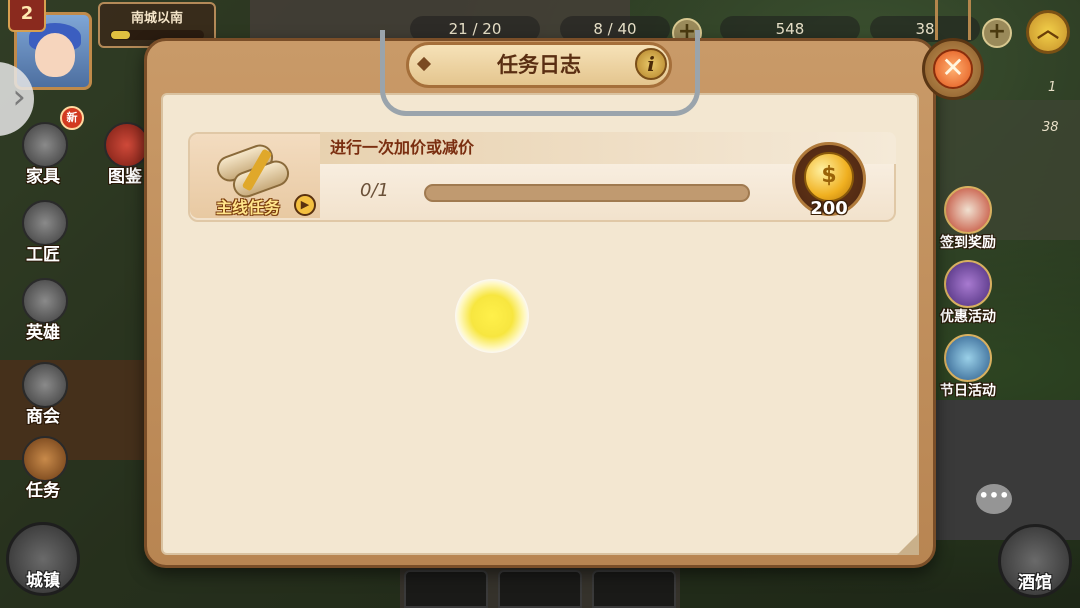  Describe the element at coordinates (72, 118) in the screenshot. I see `new-badge: 新` at that location.